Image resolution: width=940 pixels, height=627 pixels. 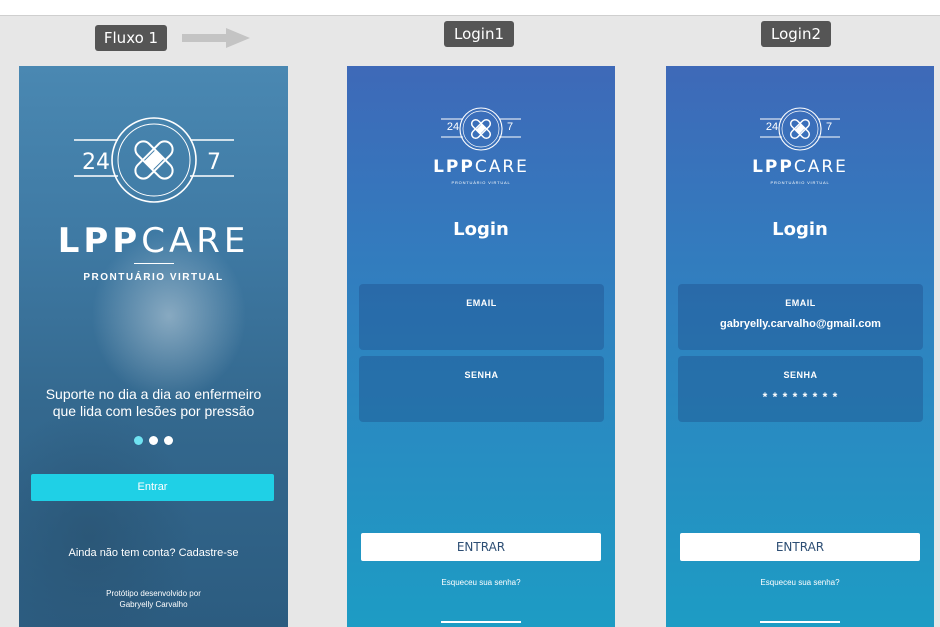 What do you see at coordinates (153, 394) in the screenshot?
I see `welcome-subtitle-line1: Suporte no dia a dia ao enfermeiro` at bounding box center [153, 394].